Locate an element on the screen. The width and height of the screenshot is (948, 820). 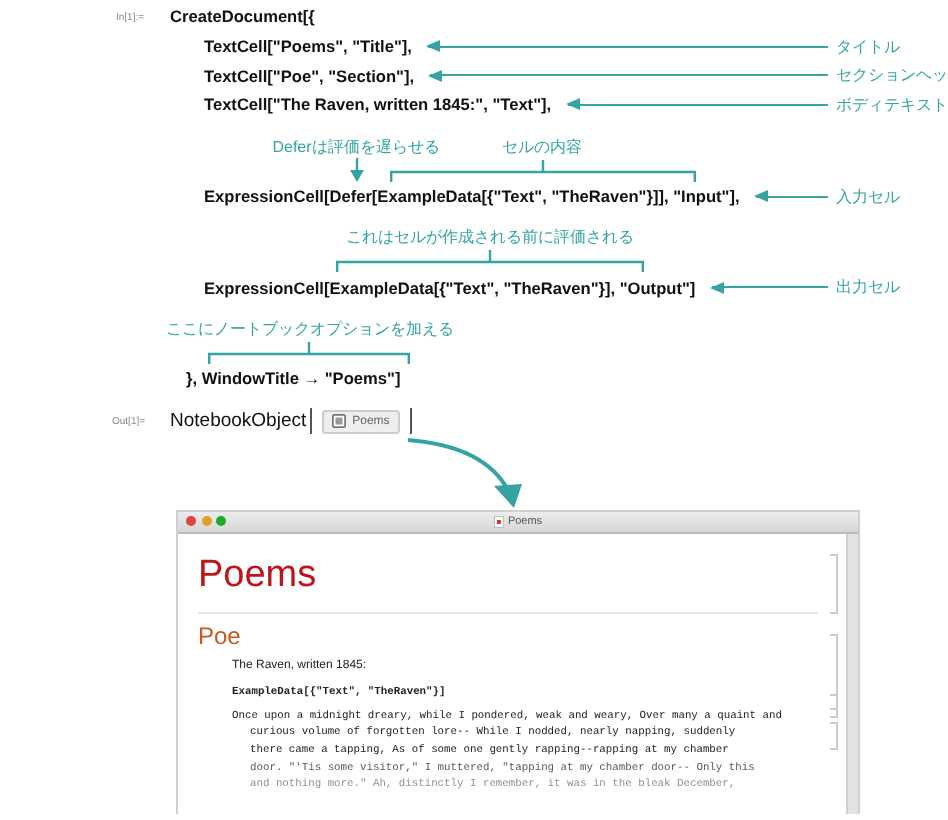
callout-label: 出力セル is located at coordinates (869, 287).